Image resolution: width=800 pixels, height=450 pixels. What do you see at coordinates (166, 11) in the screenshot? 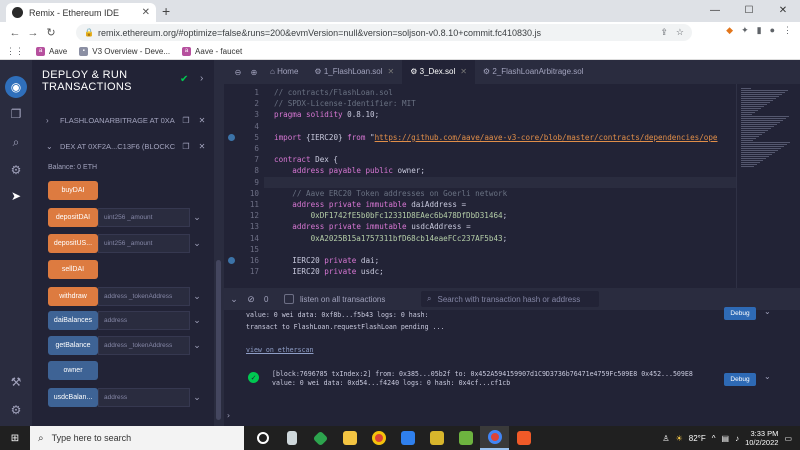
I see `new-tab-button: +` at bounding box center [166, 11].